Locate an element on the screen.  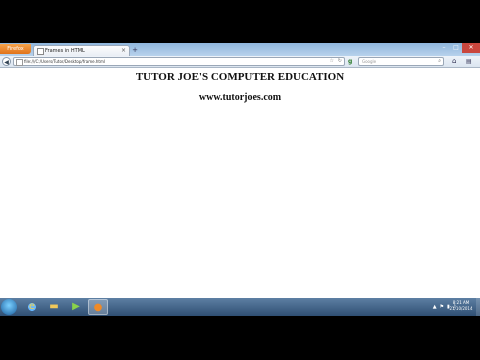
taskbar-media-button: ▶ is located at coordinates (76, 307).